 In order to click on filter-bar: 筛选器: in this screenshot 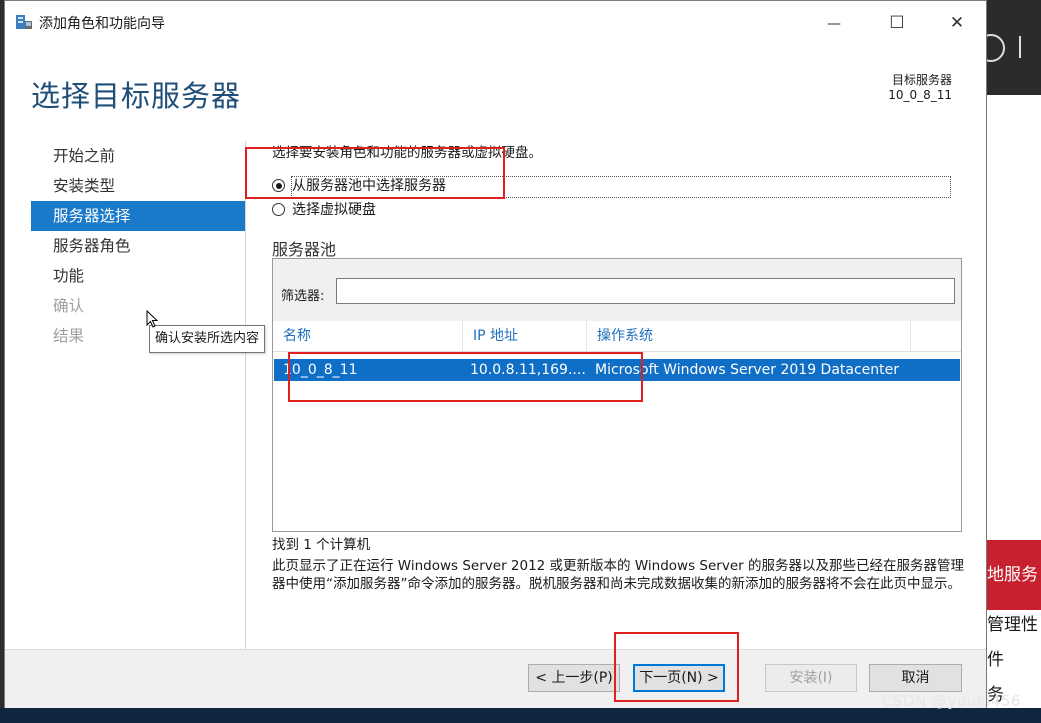, I will do `click(617, 290)`.